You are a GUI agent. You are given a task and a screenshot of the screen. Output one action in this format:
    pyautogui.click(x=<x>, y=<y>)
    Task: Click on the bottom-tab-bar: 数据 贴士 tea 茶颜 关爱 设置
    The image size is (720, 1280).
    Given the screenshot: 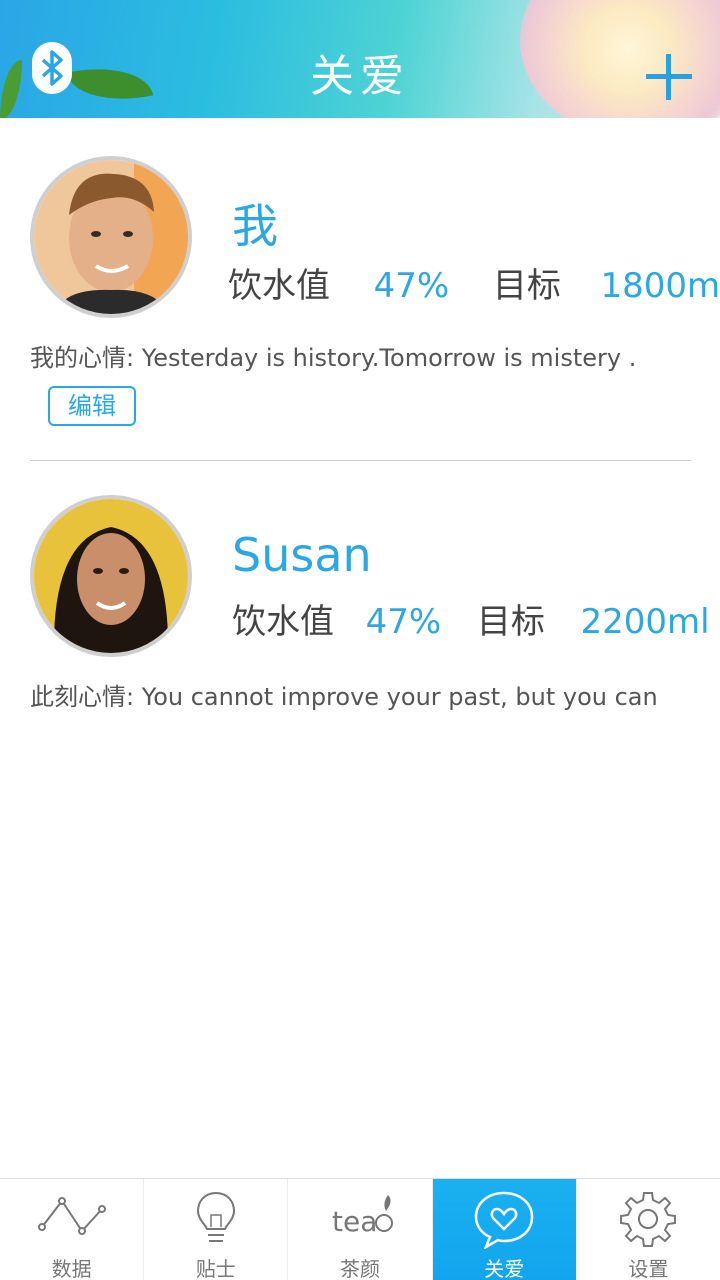 What is the action you would take?
    pyautogui.click(x=360, y=1229)
    